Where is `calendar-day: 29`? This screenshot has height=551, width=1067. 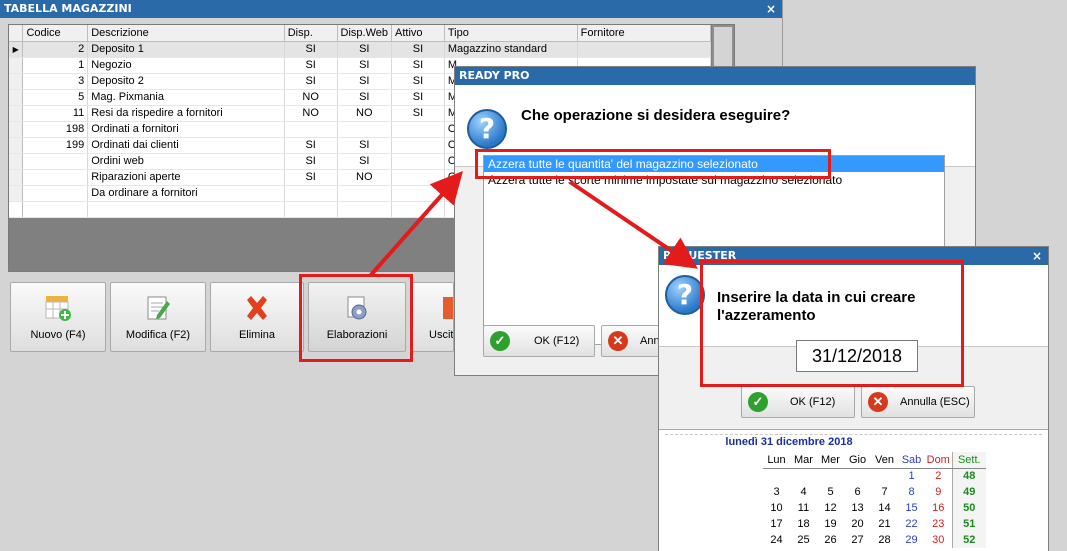 calendar-day: 29 is located at coordinates (911, 540).